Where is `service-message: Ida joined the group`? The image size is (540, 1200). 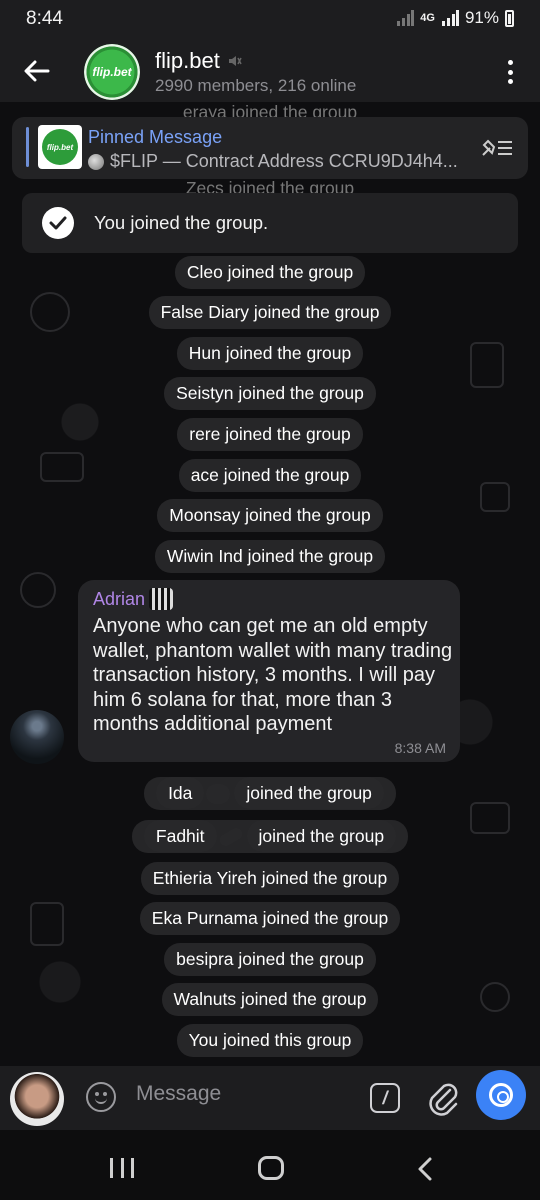 service-message: Ida joined the group is located at coordinates (270, 794).